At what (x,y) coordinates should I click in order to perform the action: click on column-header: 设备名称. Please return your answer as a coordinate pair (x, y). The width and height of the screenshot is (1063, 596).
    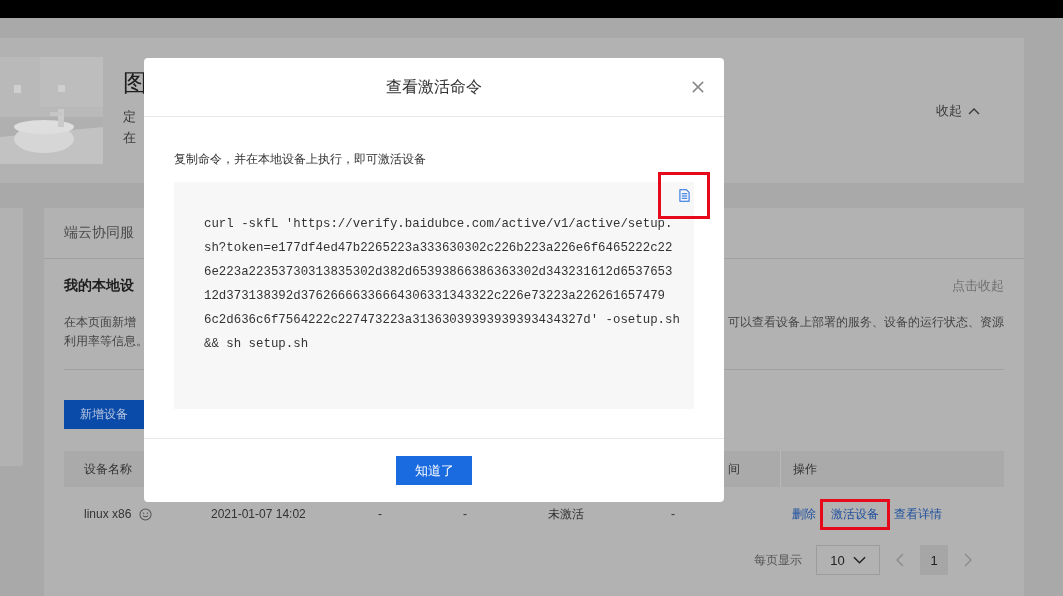
    Looking at the image, I should click on (108, 469).